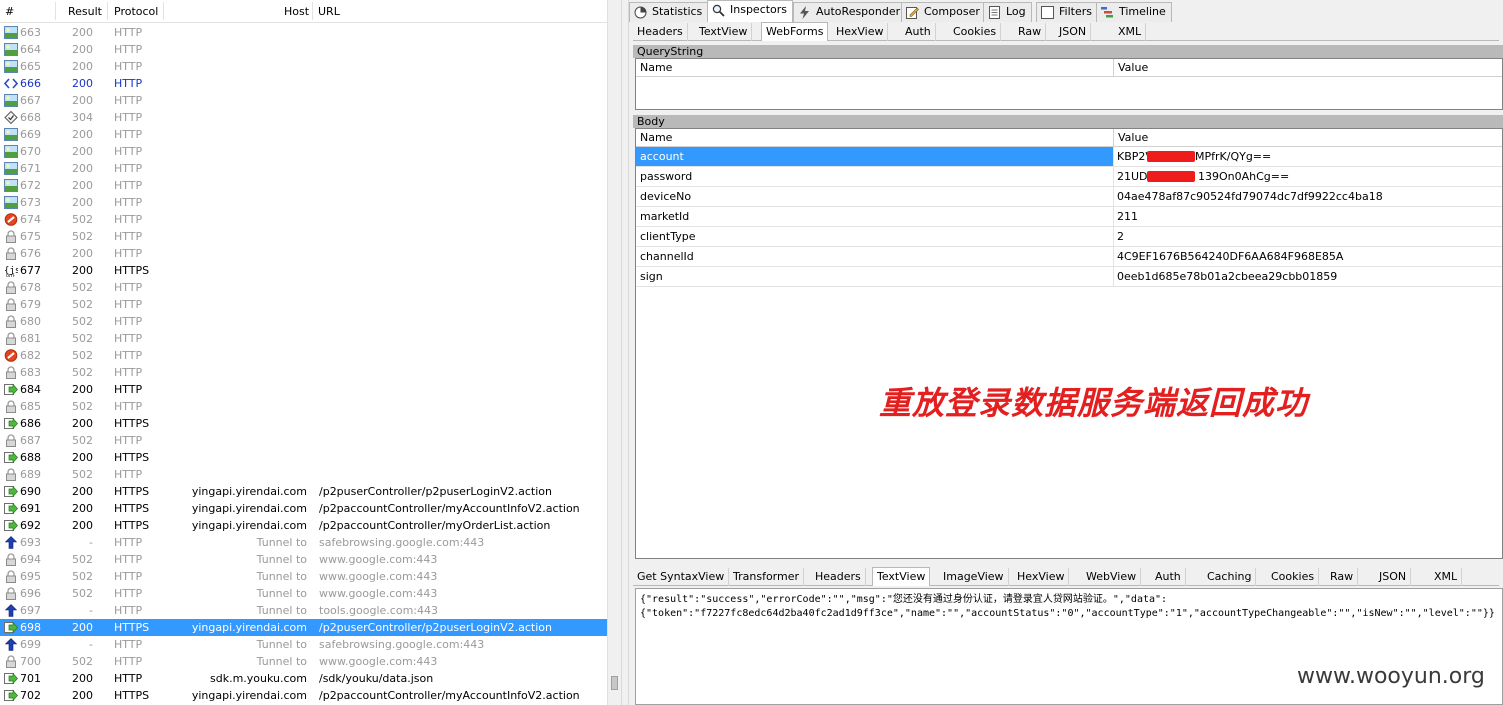 This screenshot has height=705, width=1503. I want to click on field-value-cell: 21UDv 139On0AhCg==, so click(1304, 176).